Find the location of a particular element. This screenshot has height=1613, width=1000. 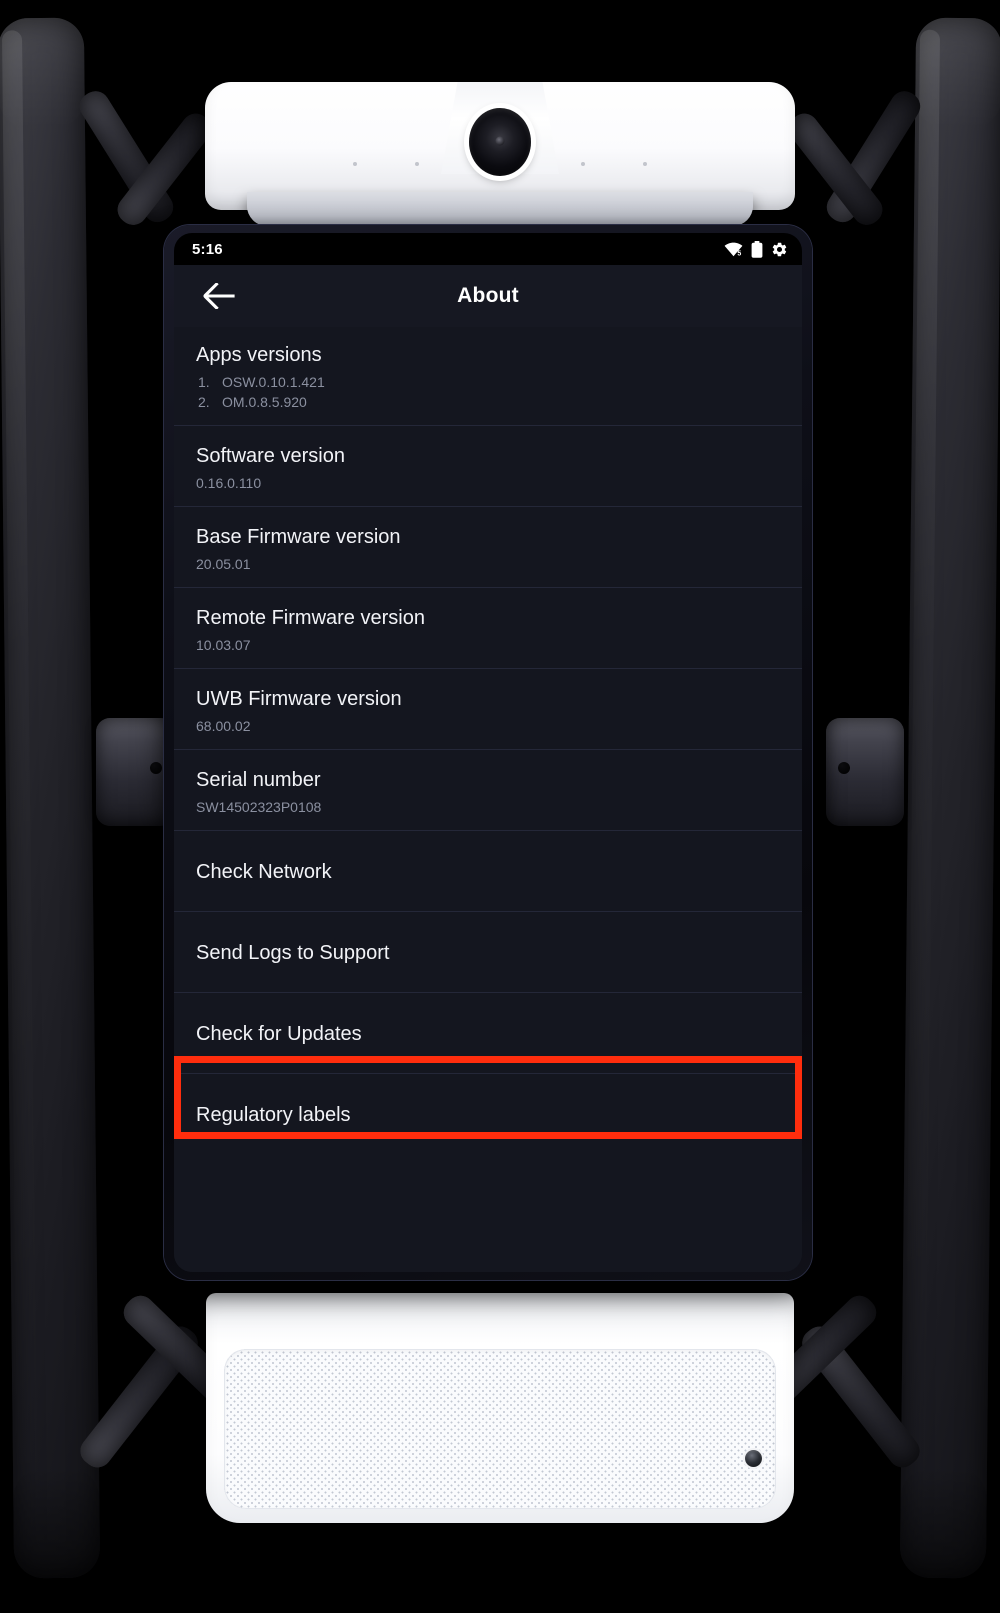

list-item-title: Send Logs to Support is located at coordinates (293, 953).